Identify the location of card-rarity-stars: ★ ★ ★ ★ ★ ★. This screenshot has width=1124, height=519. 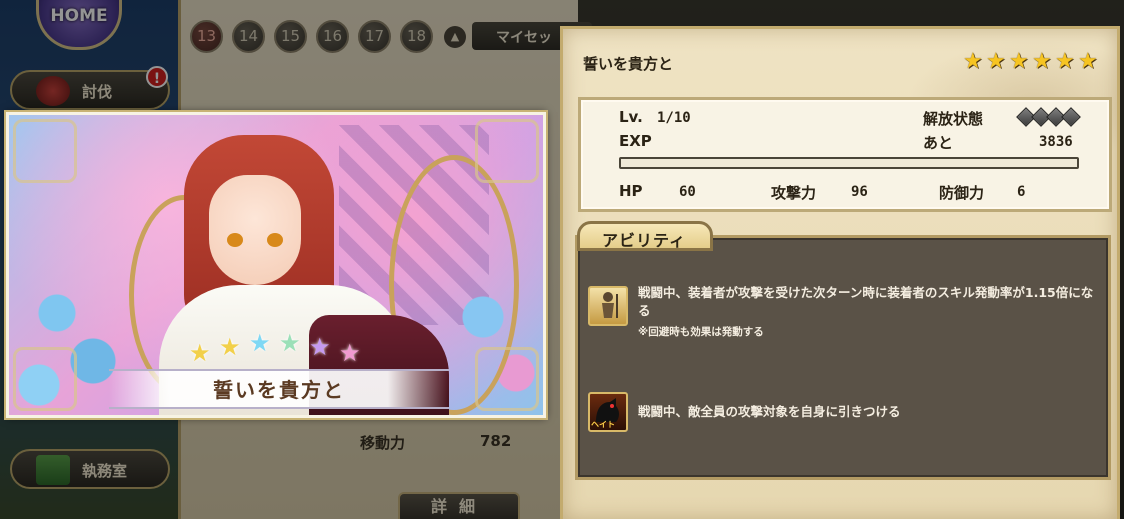
(289, 346).